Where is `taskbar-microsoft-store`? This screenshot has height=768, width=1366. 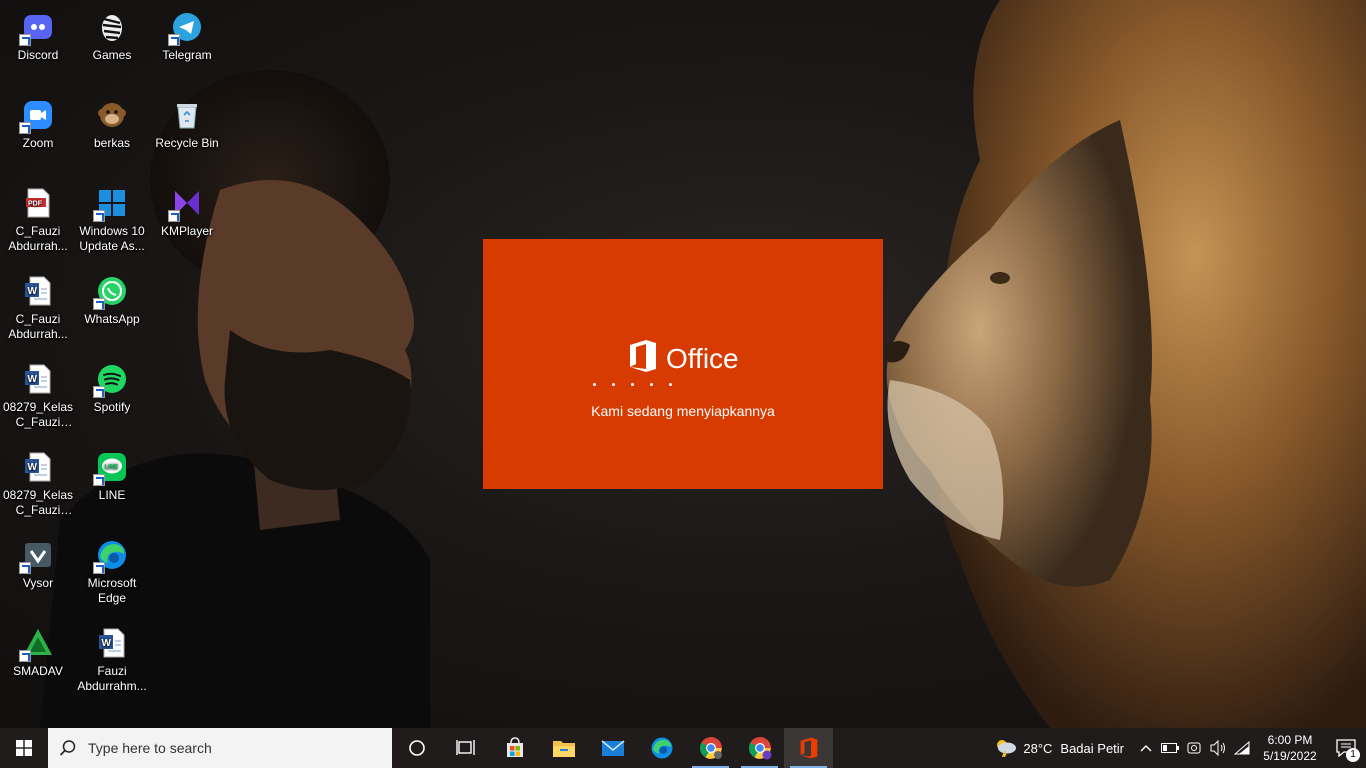 taskbar-microsoft-store is located at coordinates (514, 748).